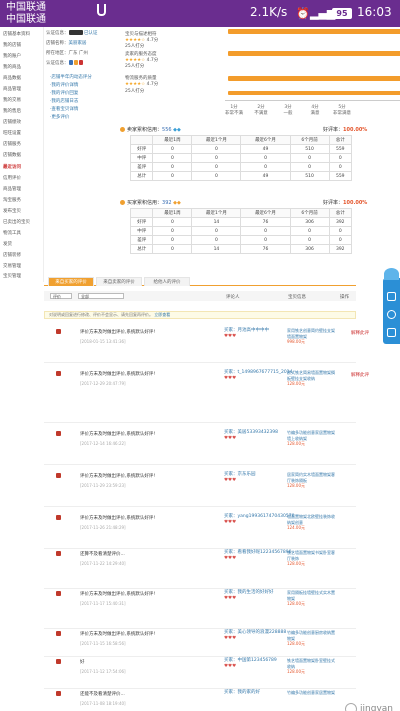 The image size is (400, 711). I want to click on sidebar-item: 商品数据, so click(12, 78).